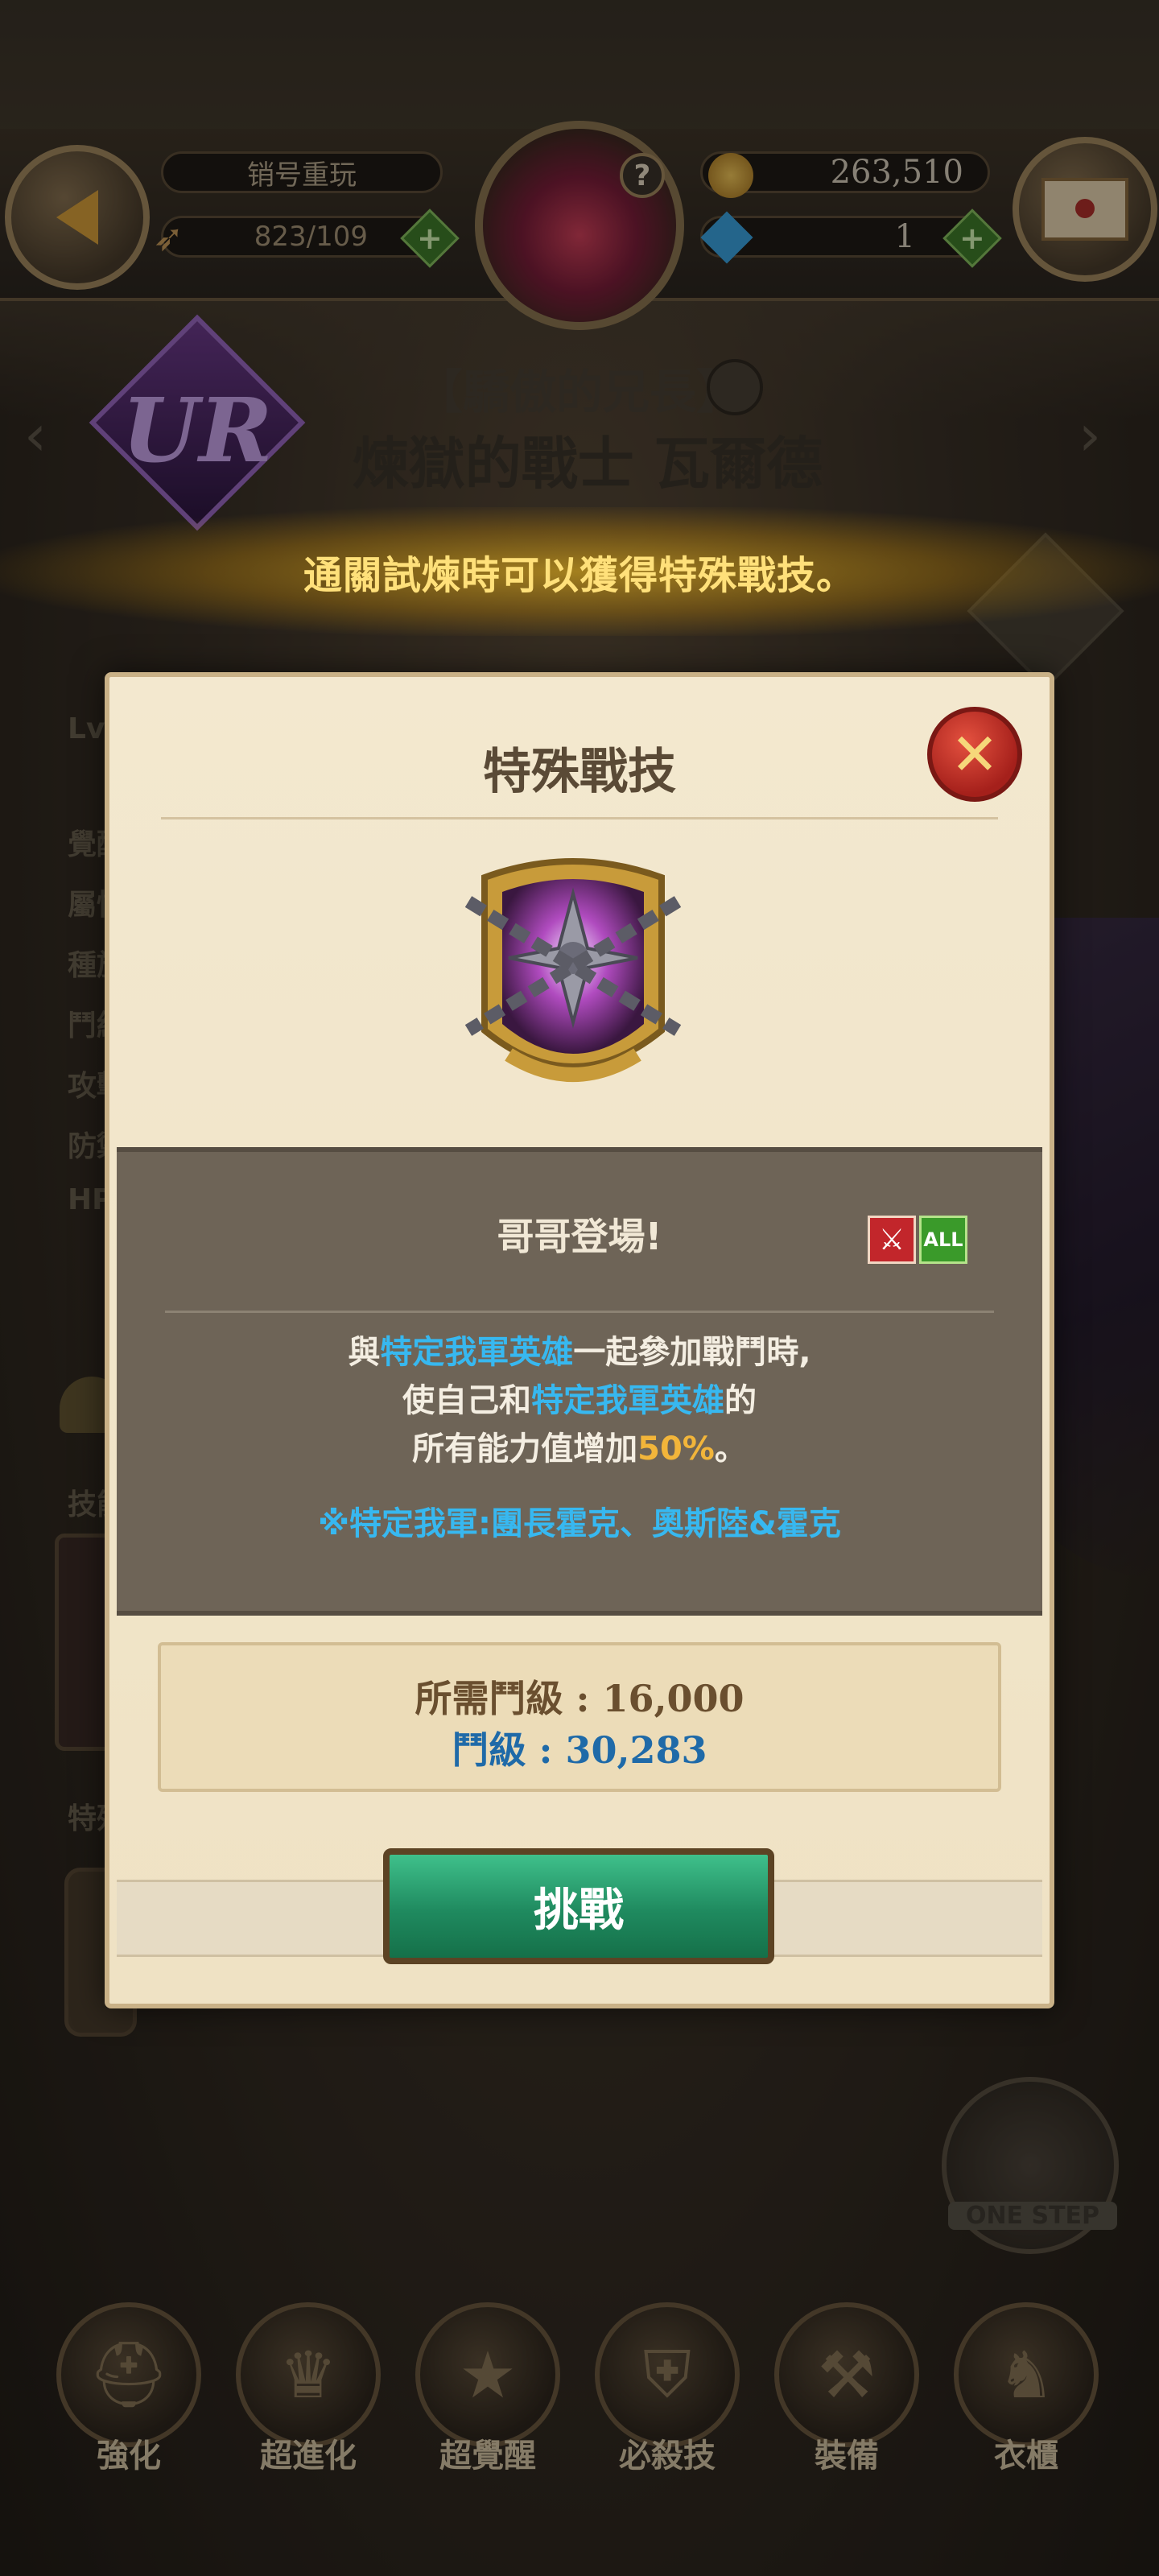  I want to click on all-target-icon: ALL, so click(943, 1240).